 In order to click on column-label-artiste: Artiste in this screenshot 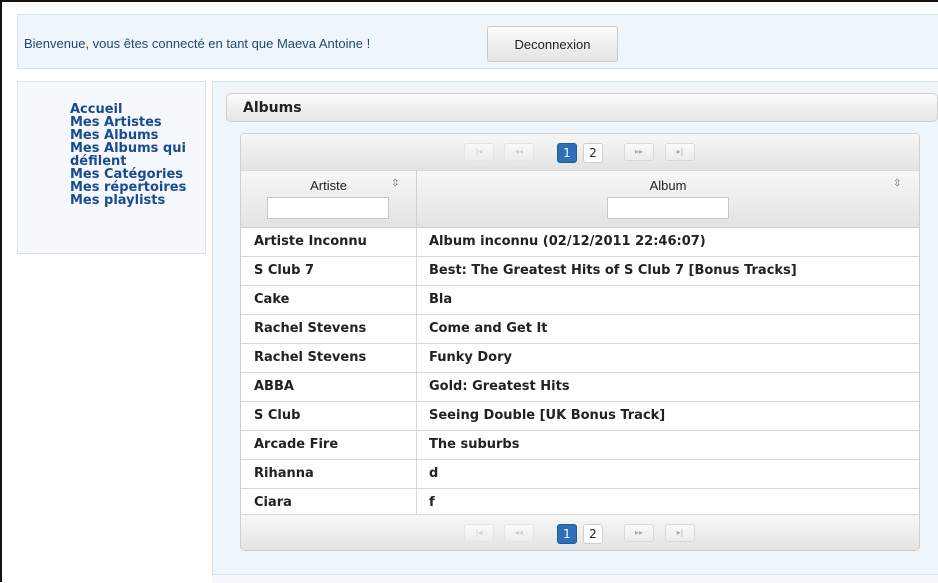, I will do `click(328, 185)`.